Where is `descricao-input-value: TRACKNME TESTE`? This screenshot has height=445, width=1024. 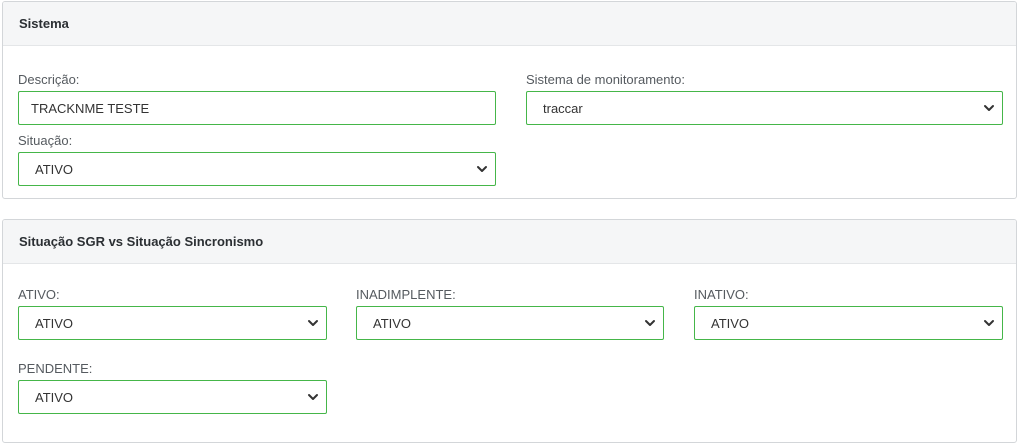
descricao-input-value: TRACKNME TESTE is located at coordinates (90, 108).